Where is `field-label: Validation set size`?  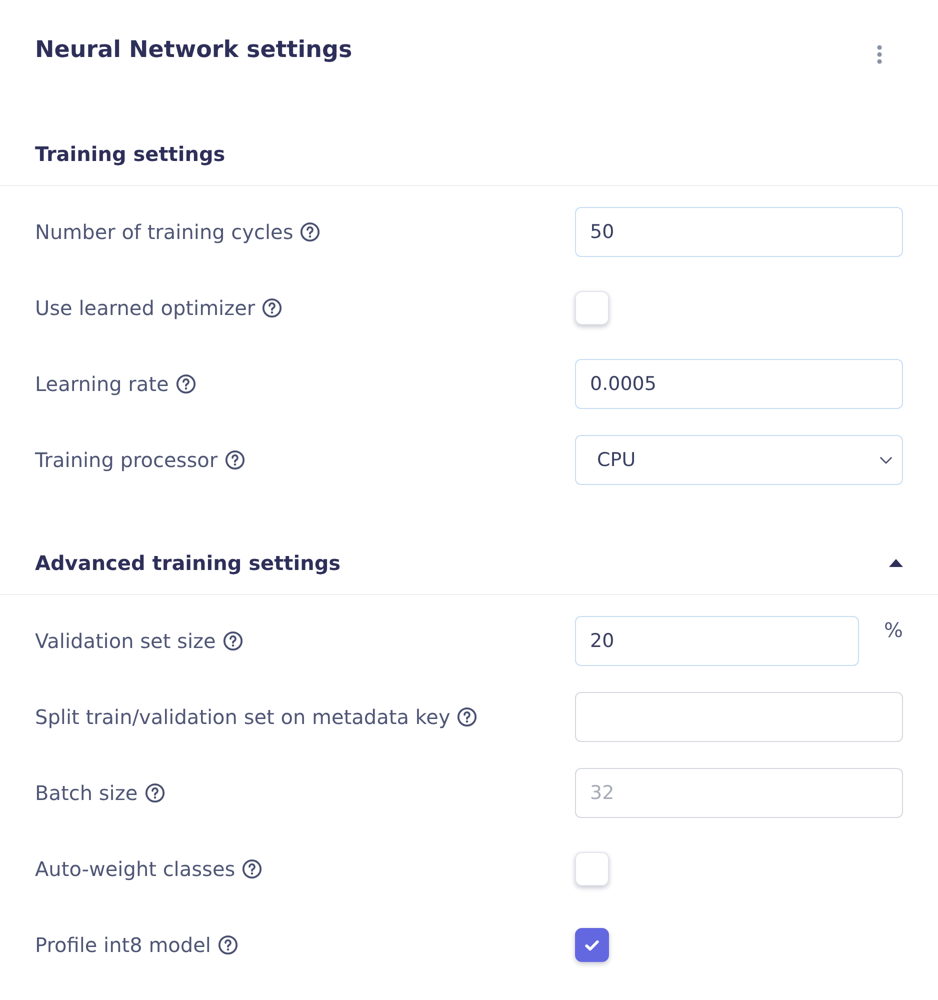 field-label: Validation set size is located at coordinates (125, 641).